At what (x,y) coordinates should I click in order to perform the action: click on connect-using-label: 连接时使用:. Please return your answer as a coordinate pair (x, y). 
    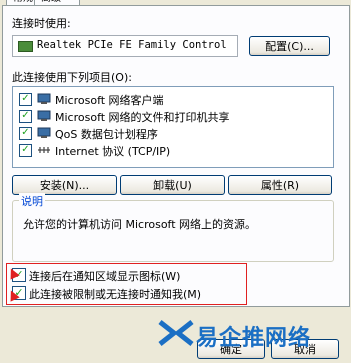
    Looking at the image, I should click on (41, 23).